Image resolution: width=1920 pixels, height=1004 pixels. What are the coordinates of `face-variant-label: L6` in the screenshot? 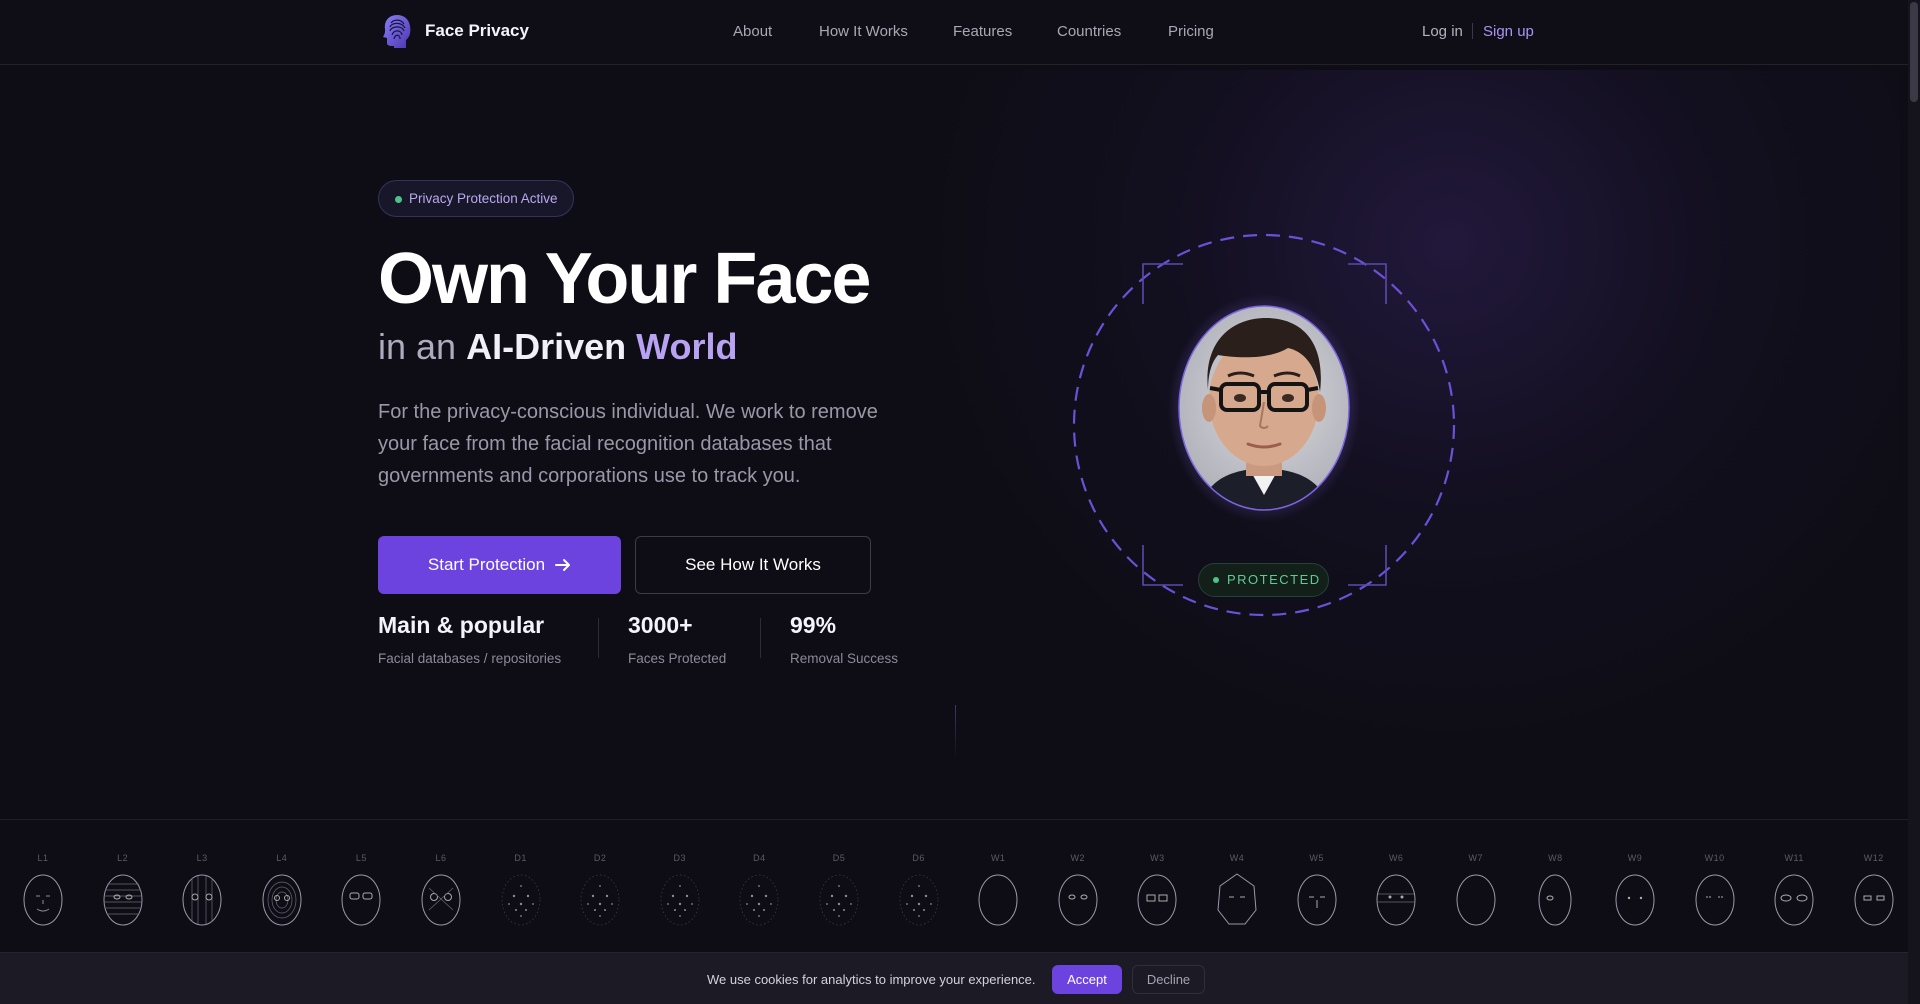 It's located at (441, 858).